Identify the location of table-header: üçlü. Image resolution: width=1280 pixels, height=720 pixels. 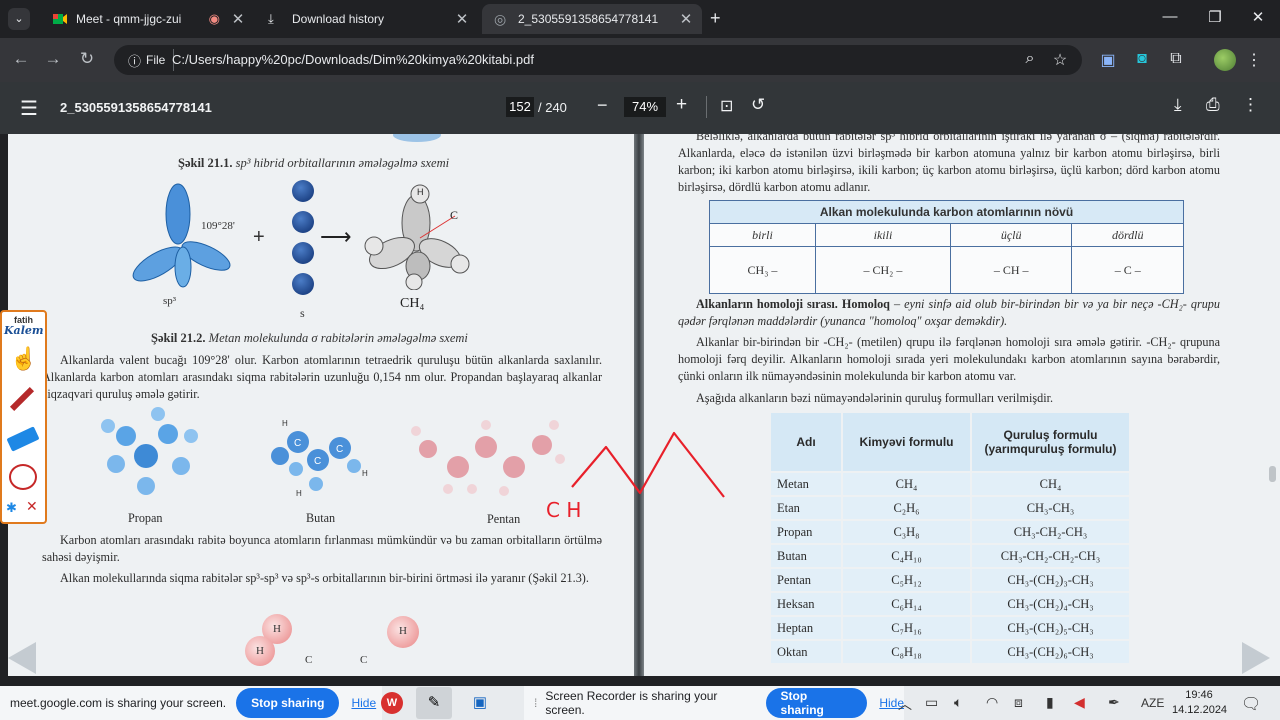
(1011, 235).